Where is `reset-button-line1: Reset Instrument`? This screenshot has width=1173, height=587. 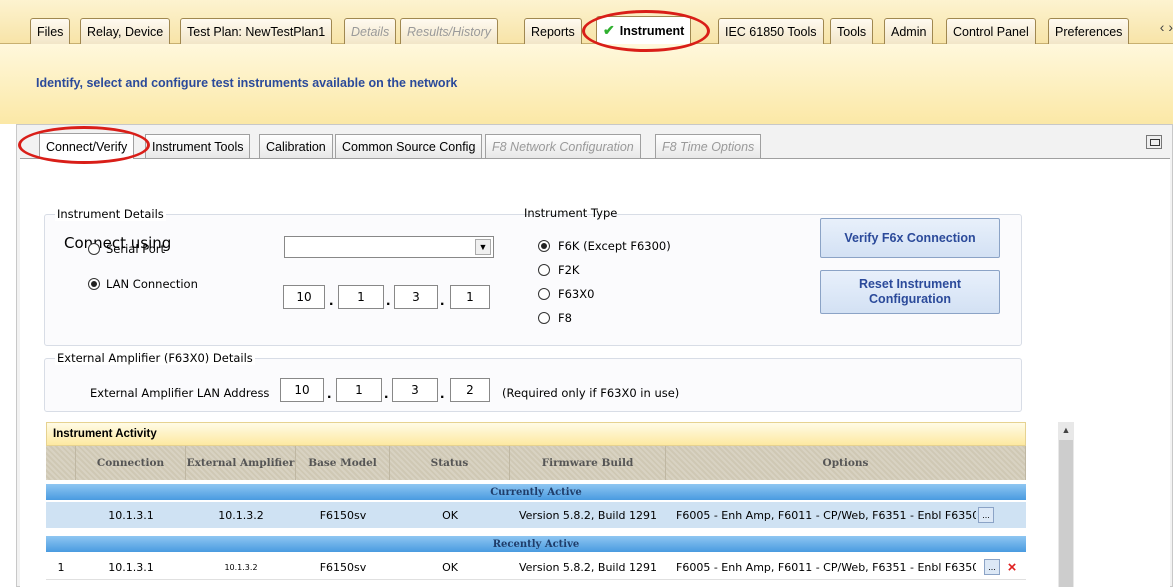
reset-button-line1: Reset Instrument is located at coordinates (910, 284).